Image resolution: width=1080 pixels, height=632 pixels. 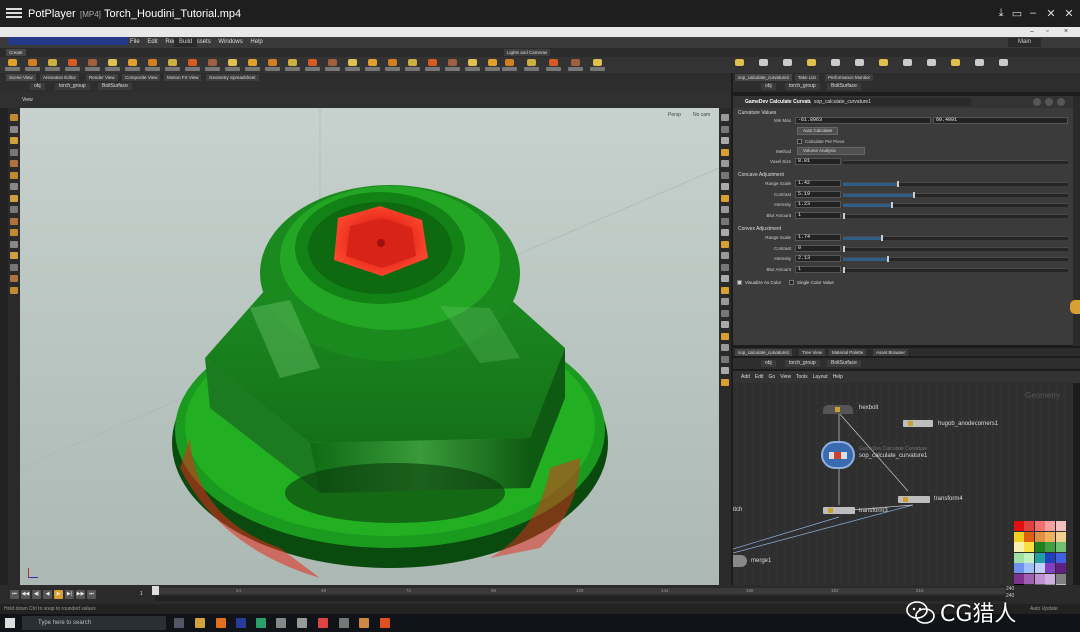 I want to click on tab-scene-view: Scene View, so click(x=21, y=77).